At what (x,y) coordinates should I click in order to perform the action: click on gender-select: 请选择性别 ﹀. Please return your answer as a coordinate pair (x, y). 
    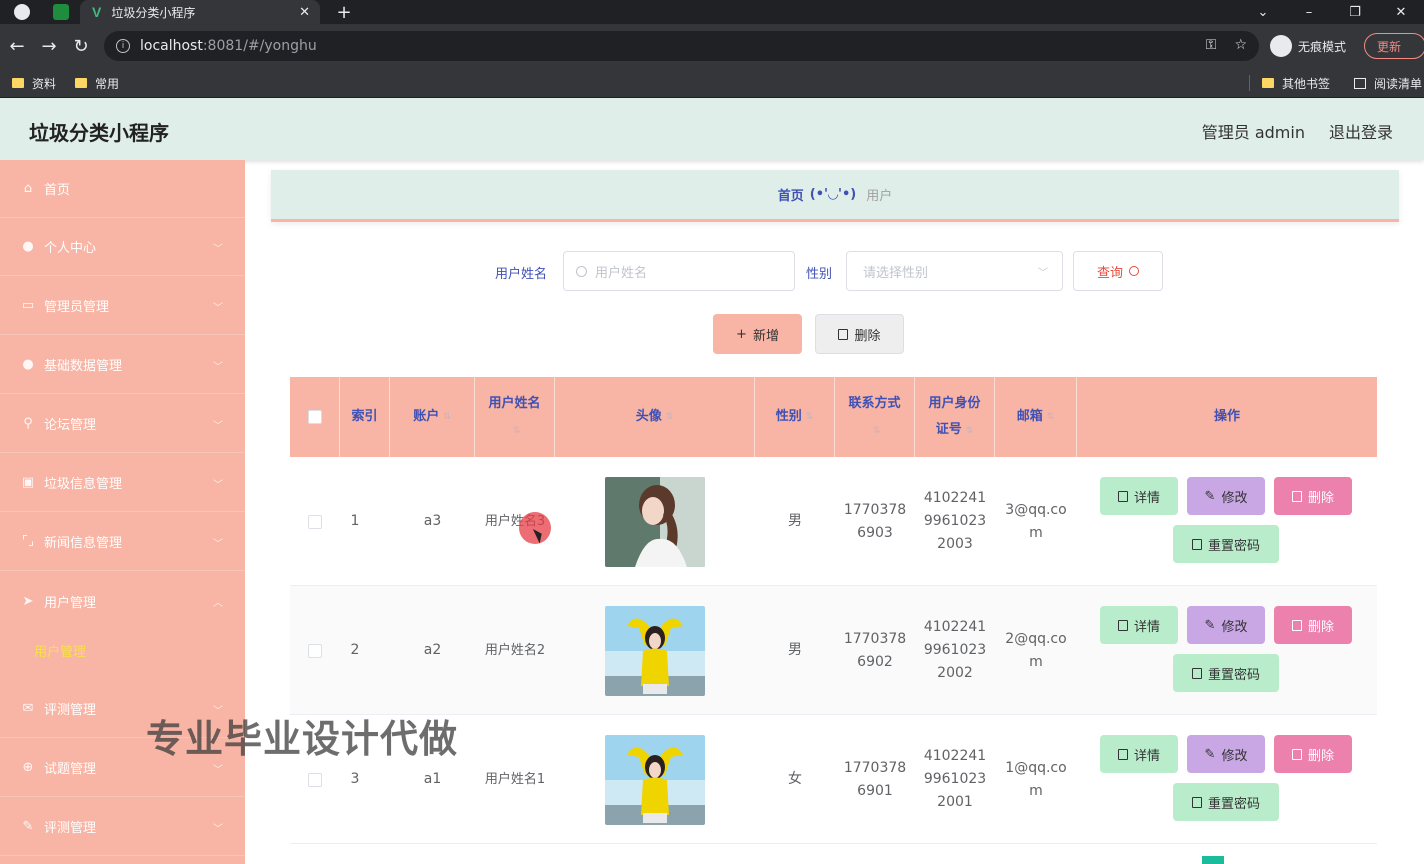
    Looking at the image, I should click on (954, 271).